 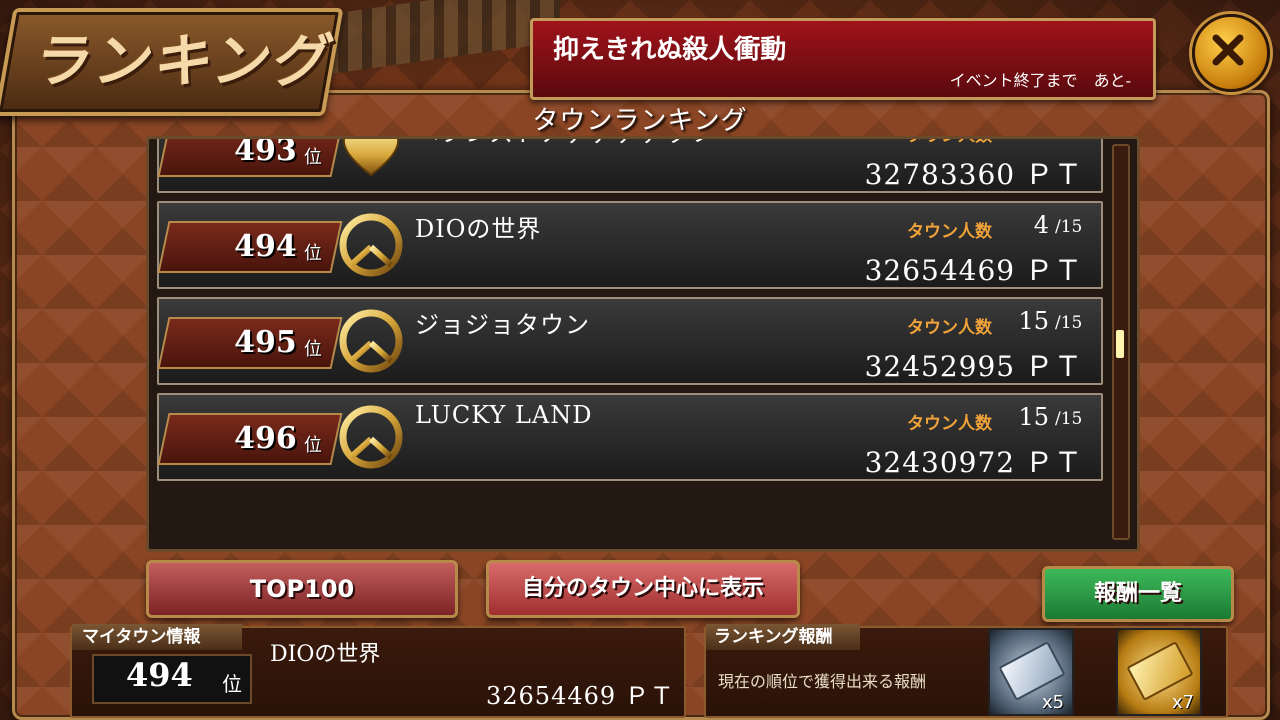 I want to click on my-rank-unit: 位, so click(x=232, y=684).